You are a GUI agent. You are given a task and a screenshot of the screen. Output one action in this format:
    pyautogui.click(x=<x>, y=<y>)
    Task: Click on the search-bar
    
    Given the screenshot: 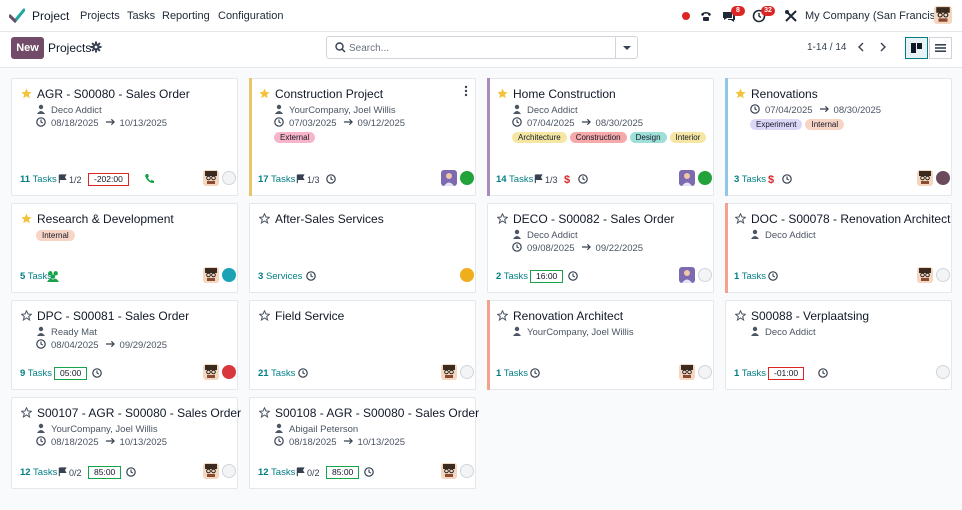 What is the action you would take?
    pyautogui.click(x=482, y=47)
    